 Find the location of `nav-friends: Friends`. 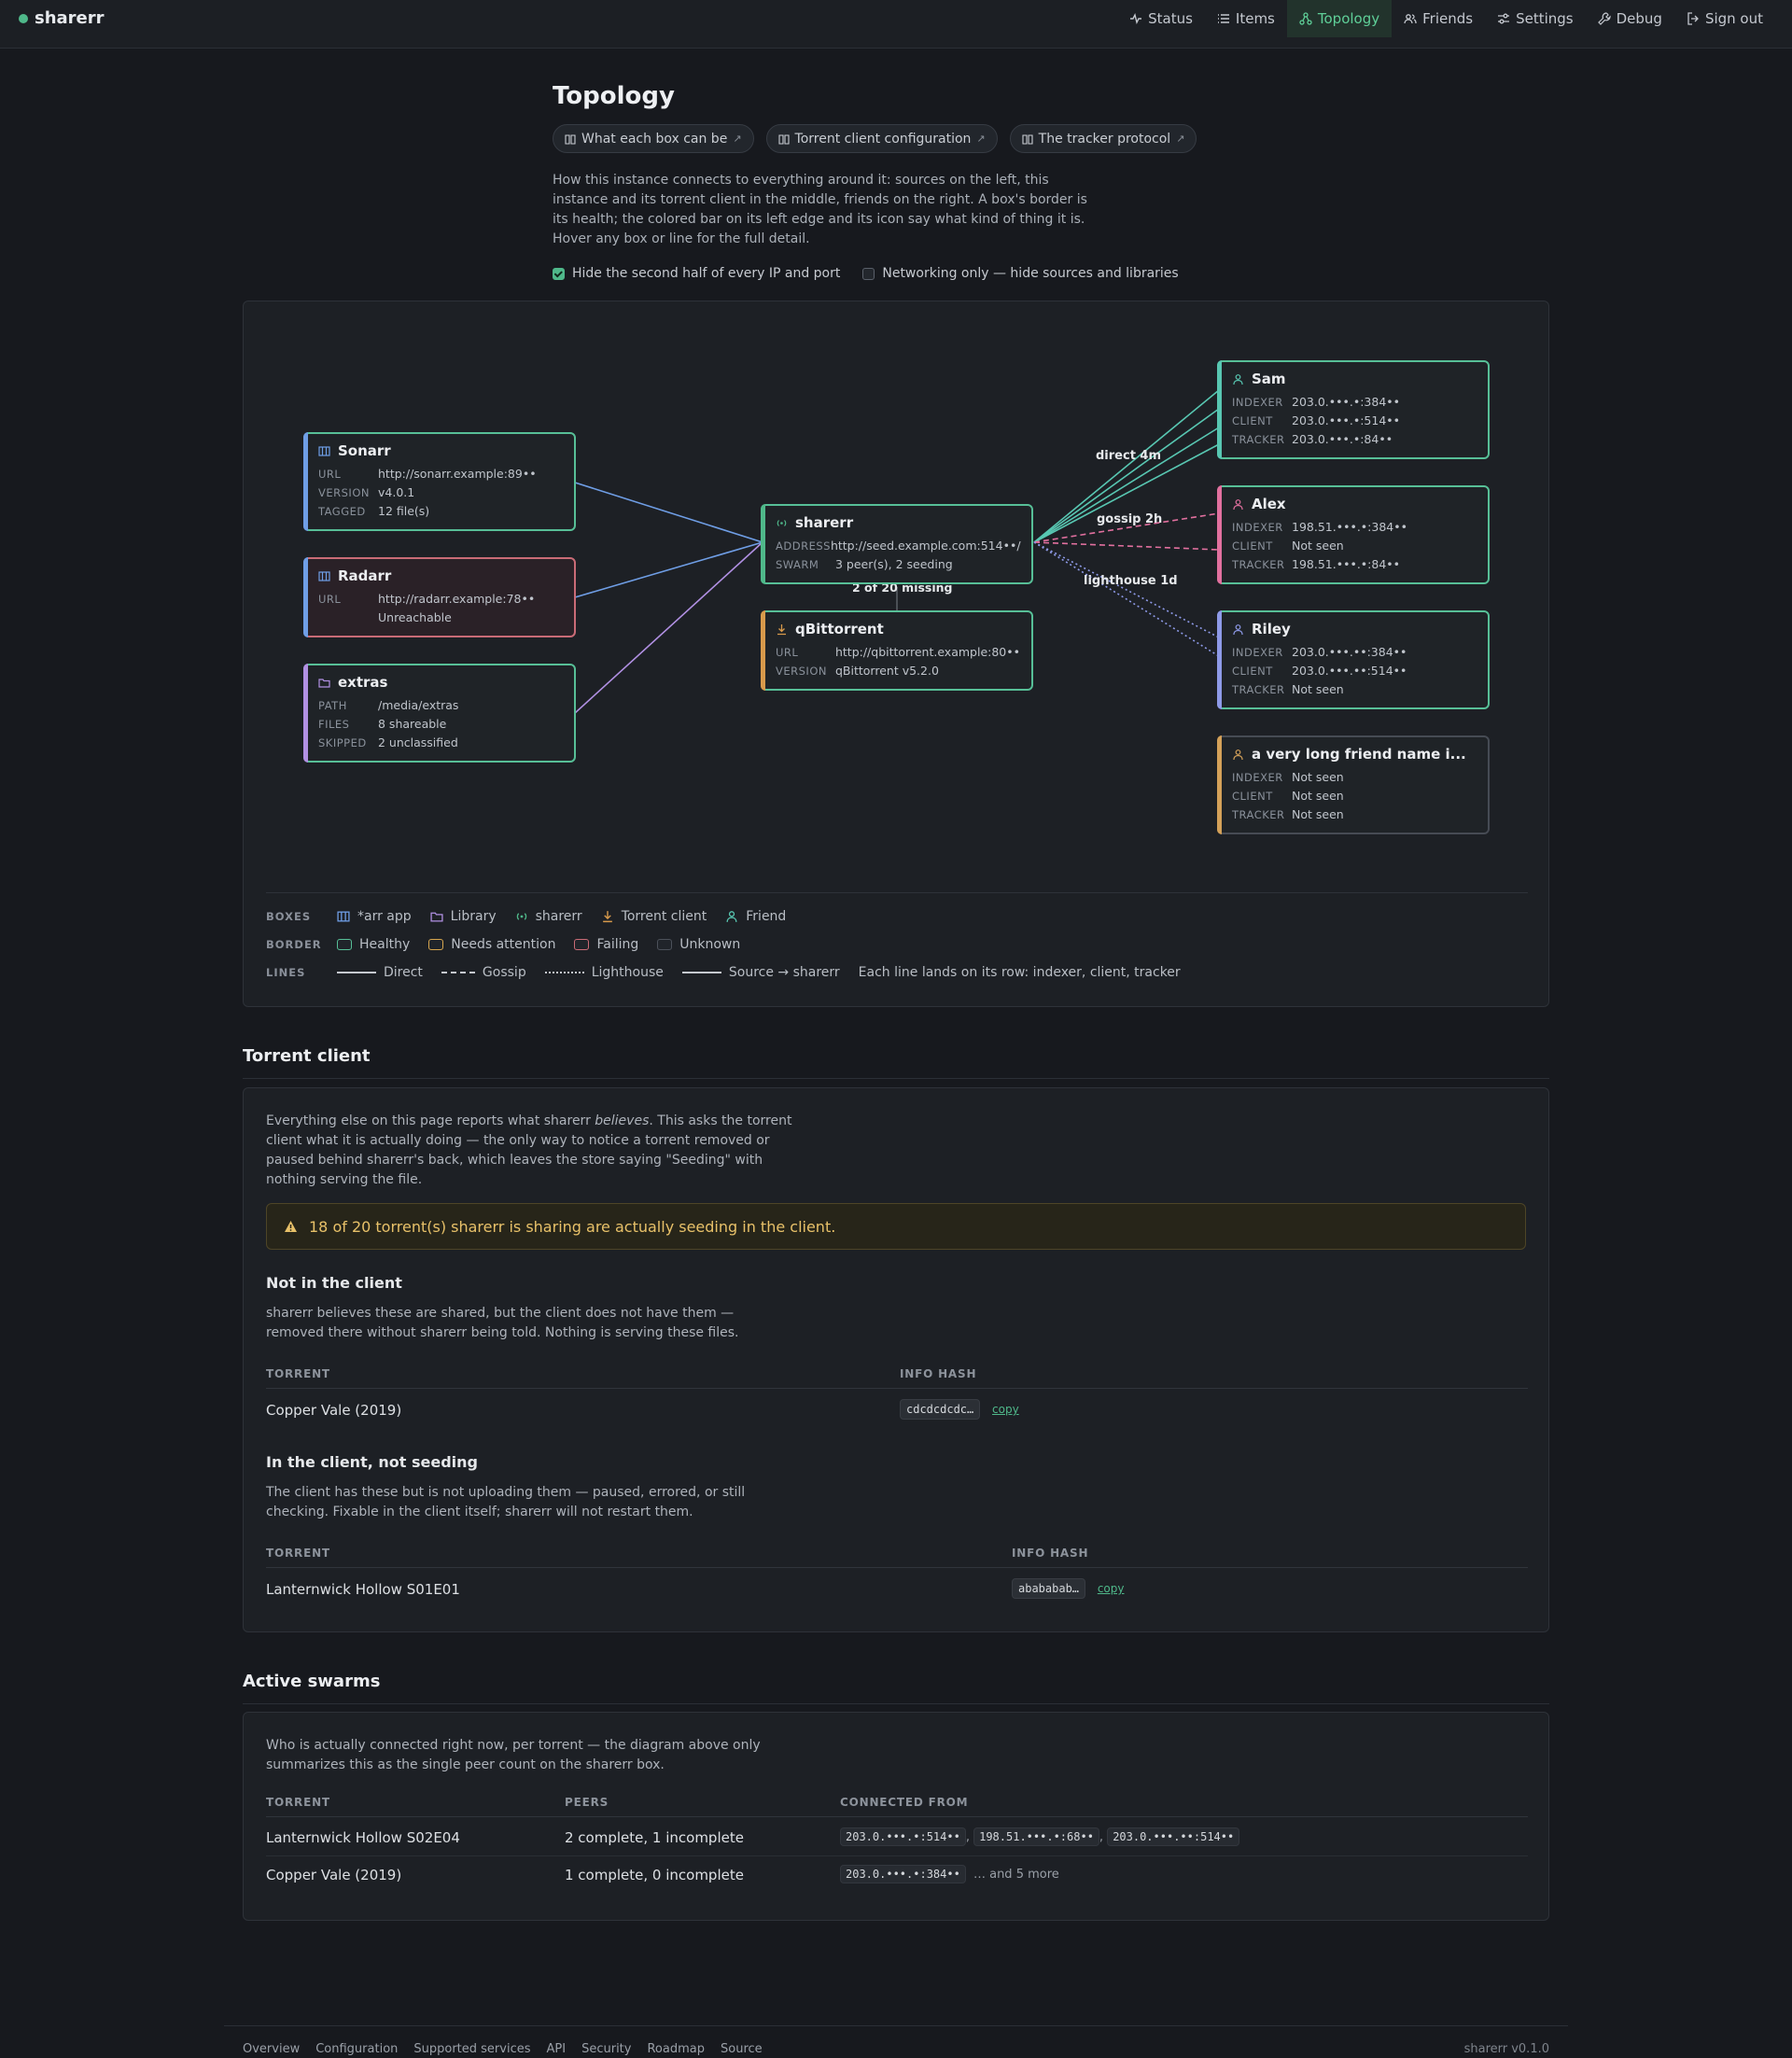

nav-friends: Friends is located at coordinates (1438, 18).